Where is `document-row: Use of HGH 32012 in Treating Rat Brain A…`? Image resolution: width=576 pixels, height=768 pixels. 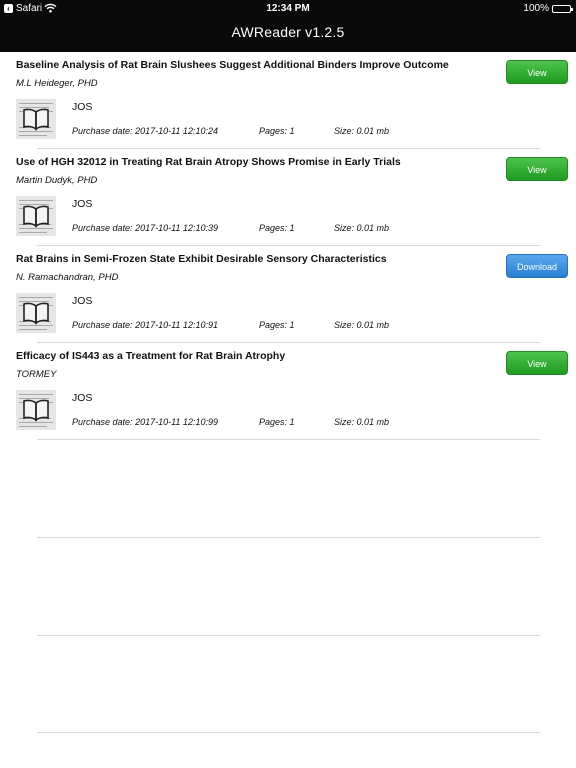
document-row: Use of HGH 32012 in Treating Rat Brain A… is located at coordinates (288, 197).